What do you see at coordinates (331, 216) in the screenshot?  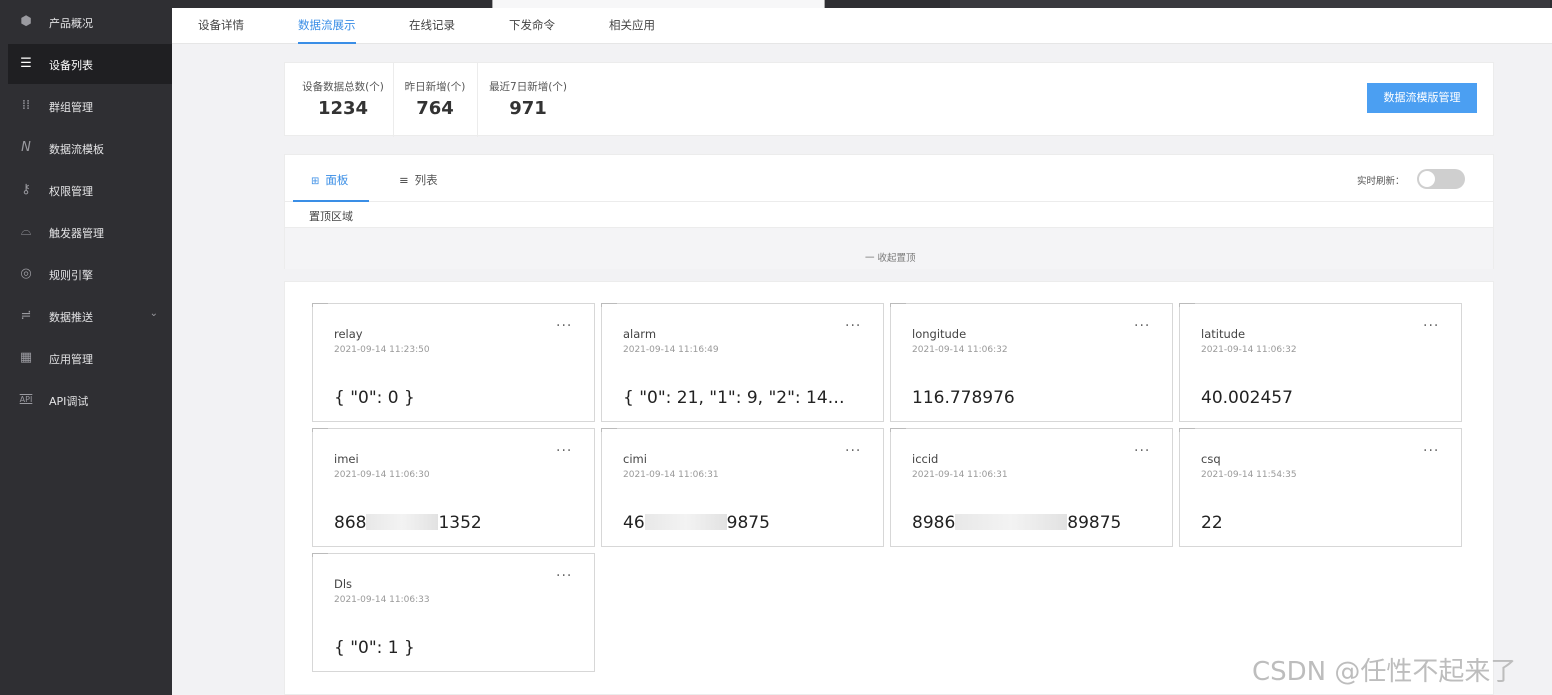 I see `pinned-area-title: 置顶区域` at bounding box center [331, 216].